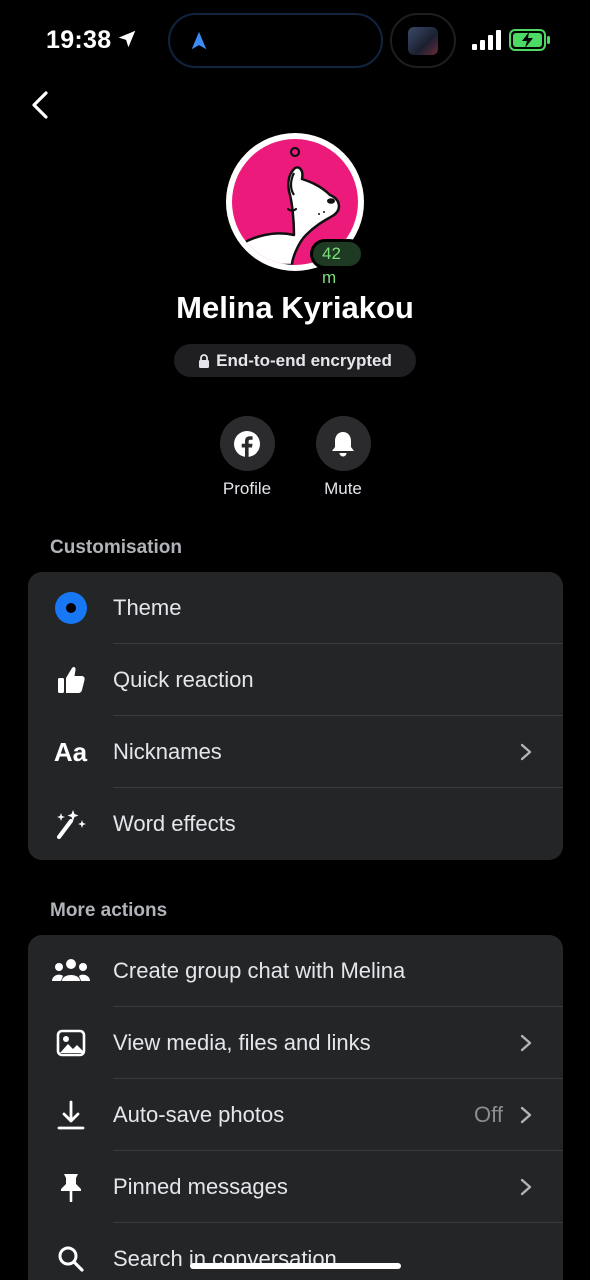 The height and width of the screenshot is (1280, 590). I want to click on pinned-messages-label: Pinned messages, so click(200, 1186).